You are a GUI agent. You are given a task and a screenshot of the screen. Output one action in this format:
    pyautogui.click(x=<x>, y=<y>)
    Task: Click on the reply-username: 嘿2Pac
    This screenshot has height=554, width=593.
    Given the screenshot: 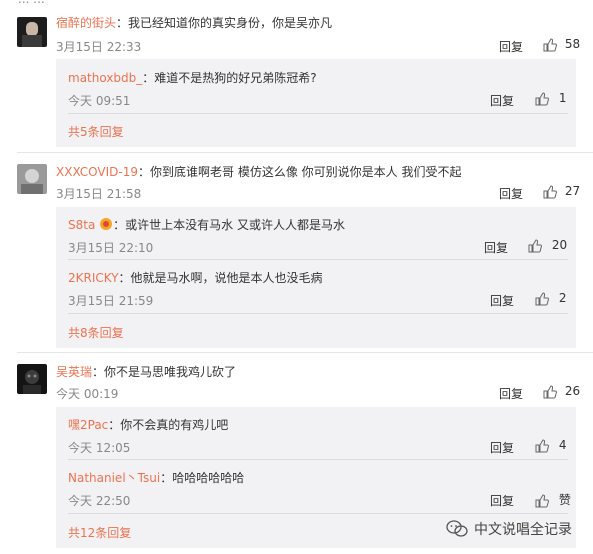 What is the action you would take?
    pyautogui.click(x=88, y=425)
    